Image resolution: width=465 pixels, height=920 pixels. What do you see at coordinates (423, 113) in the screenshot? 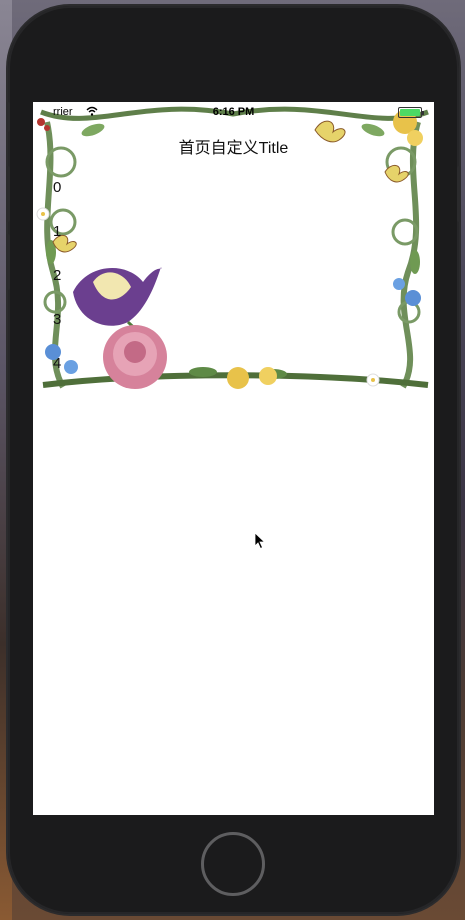
I see `battery-tip` at bounding box center [423, 113].